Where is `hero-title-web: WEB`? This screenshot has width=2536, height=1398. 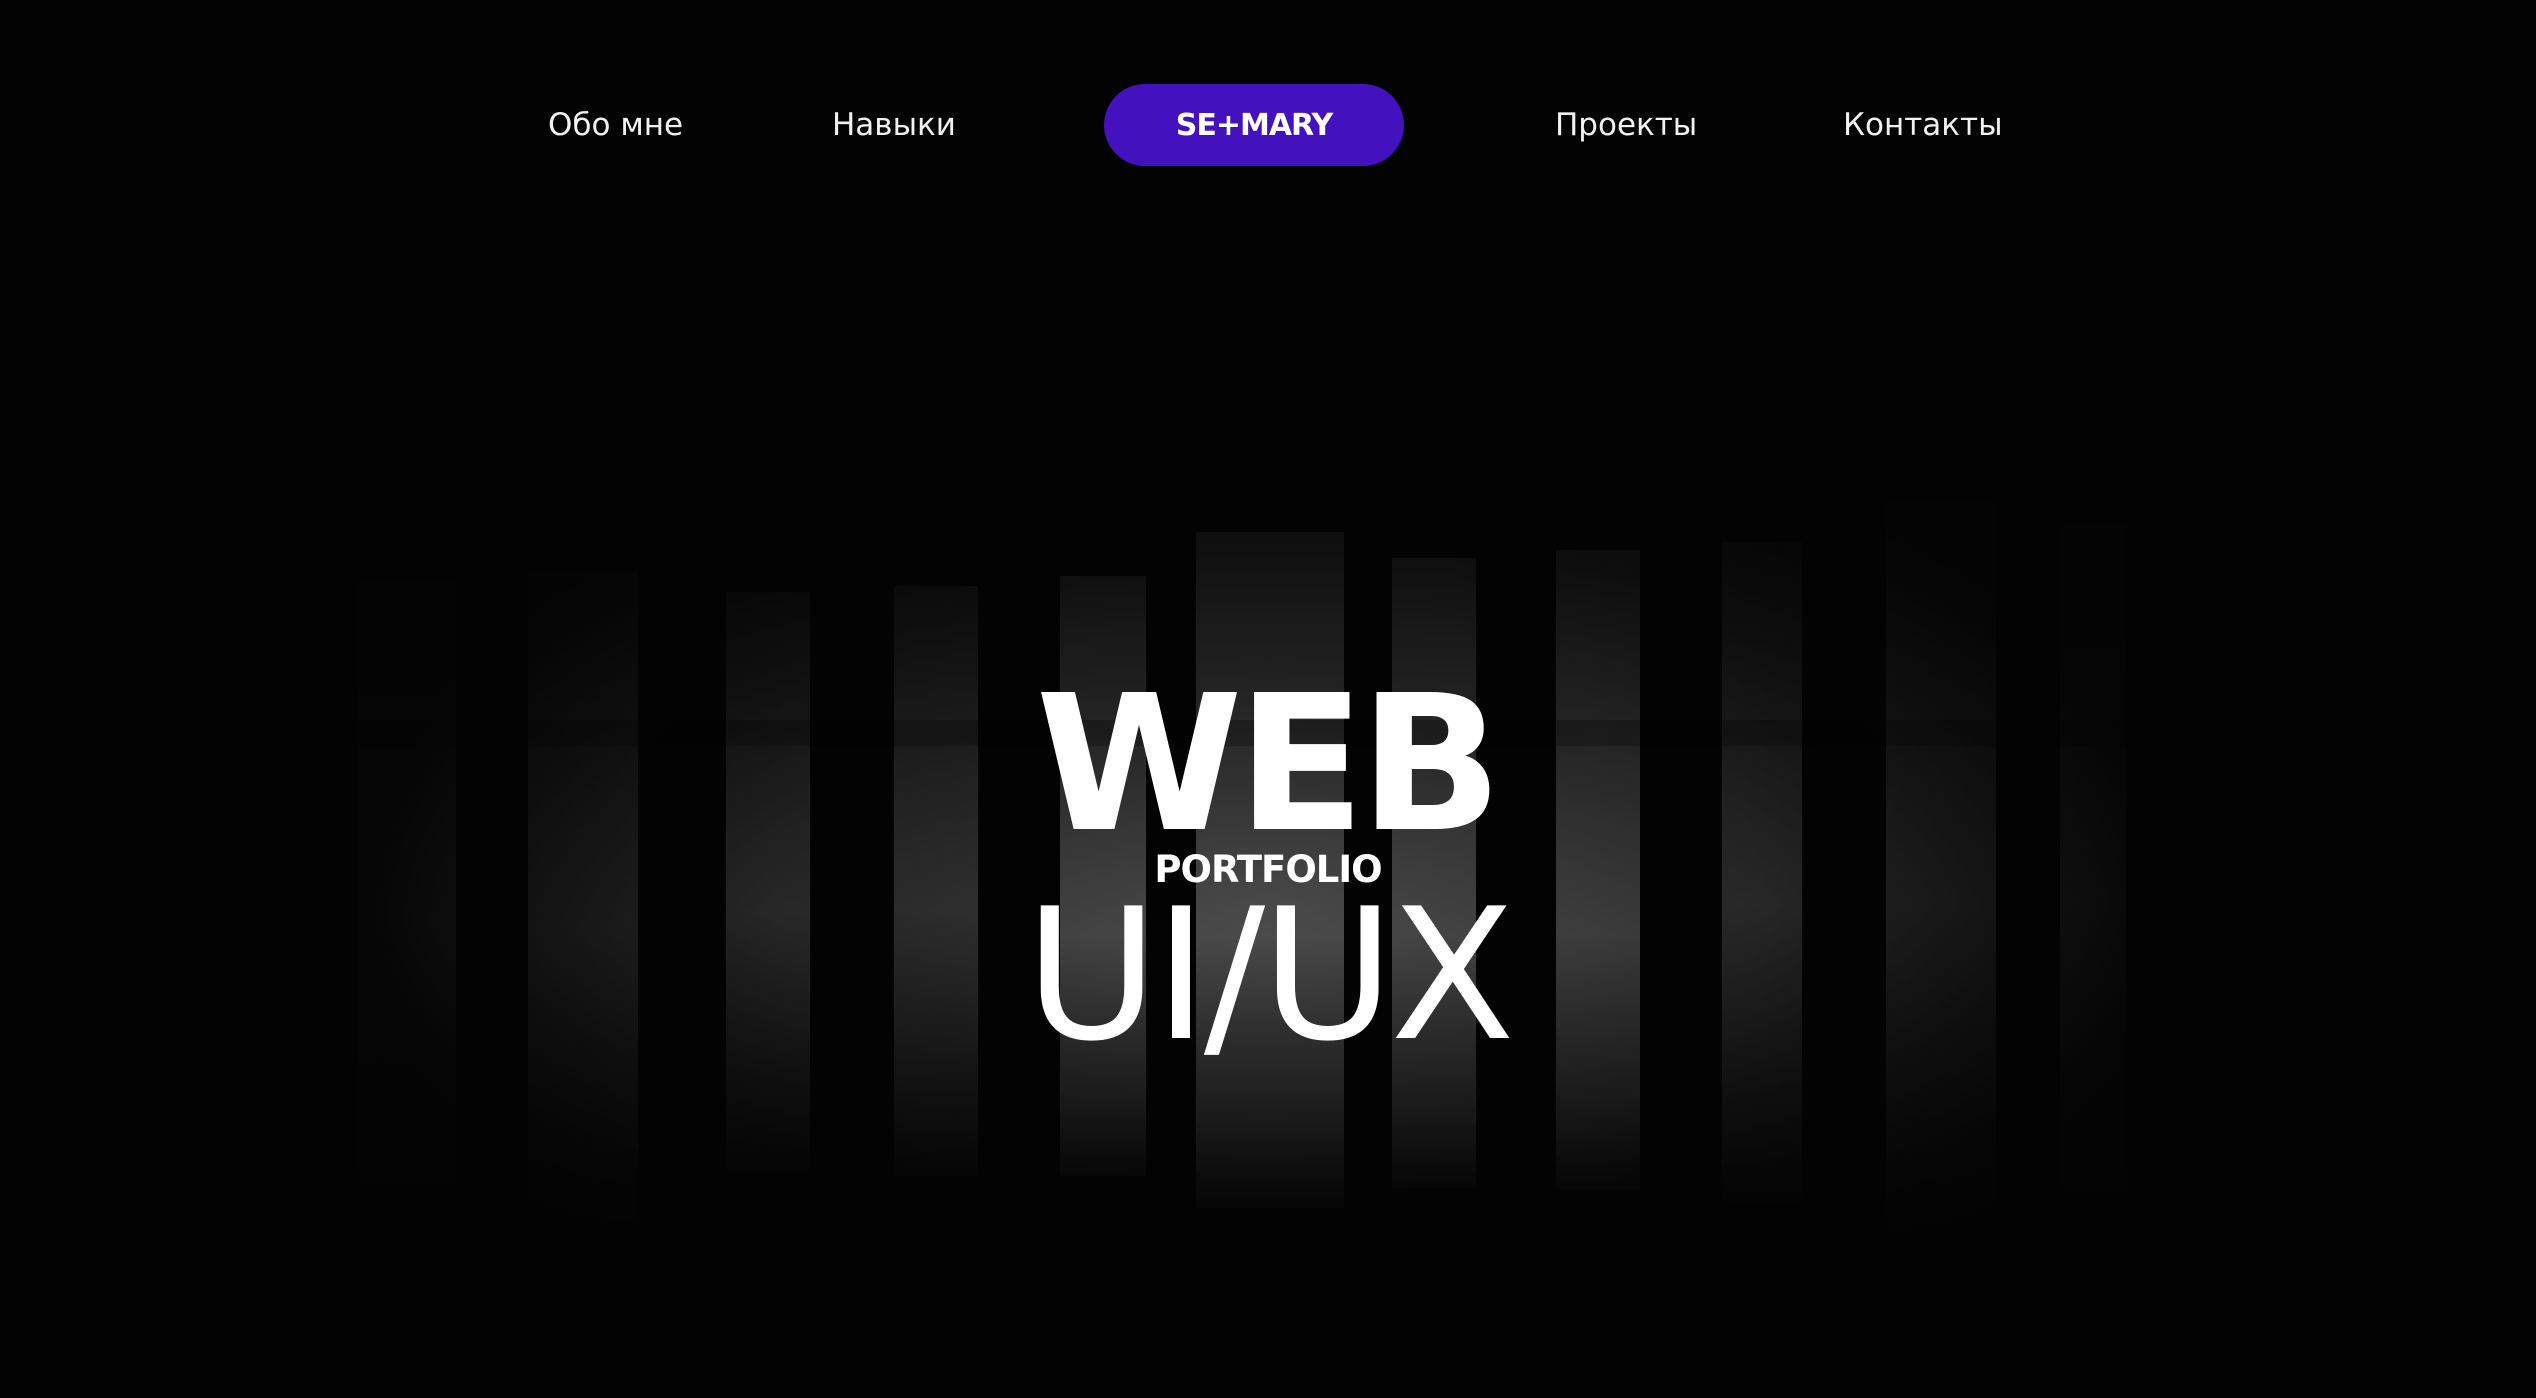 hero-title-web: WEB is located at coordinates (1268, 764).